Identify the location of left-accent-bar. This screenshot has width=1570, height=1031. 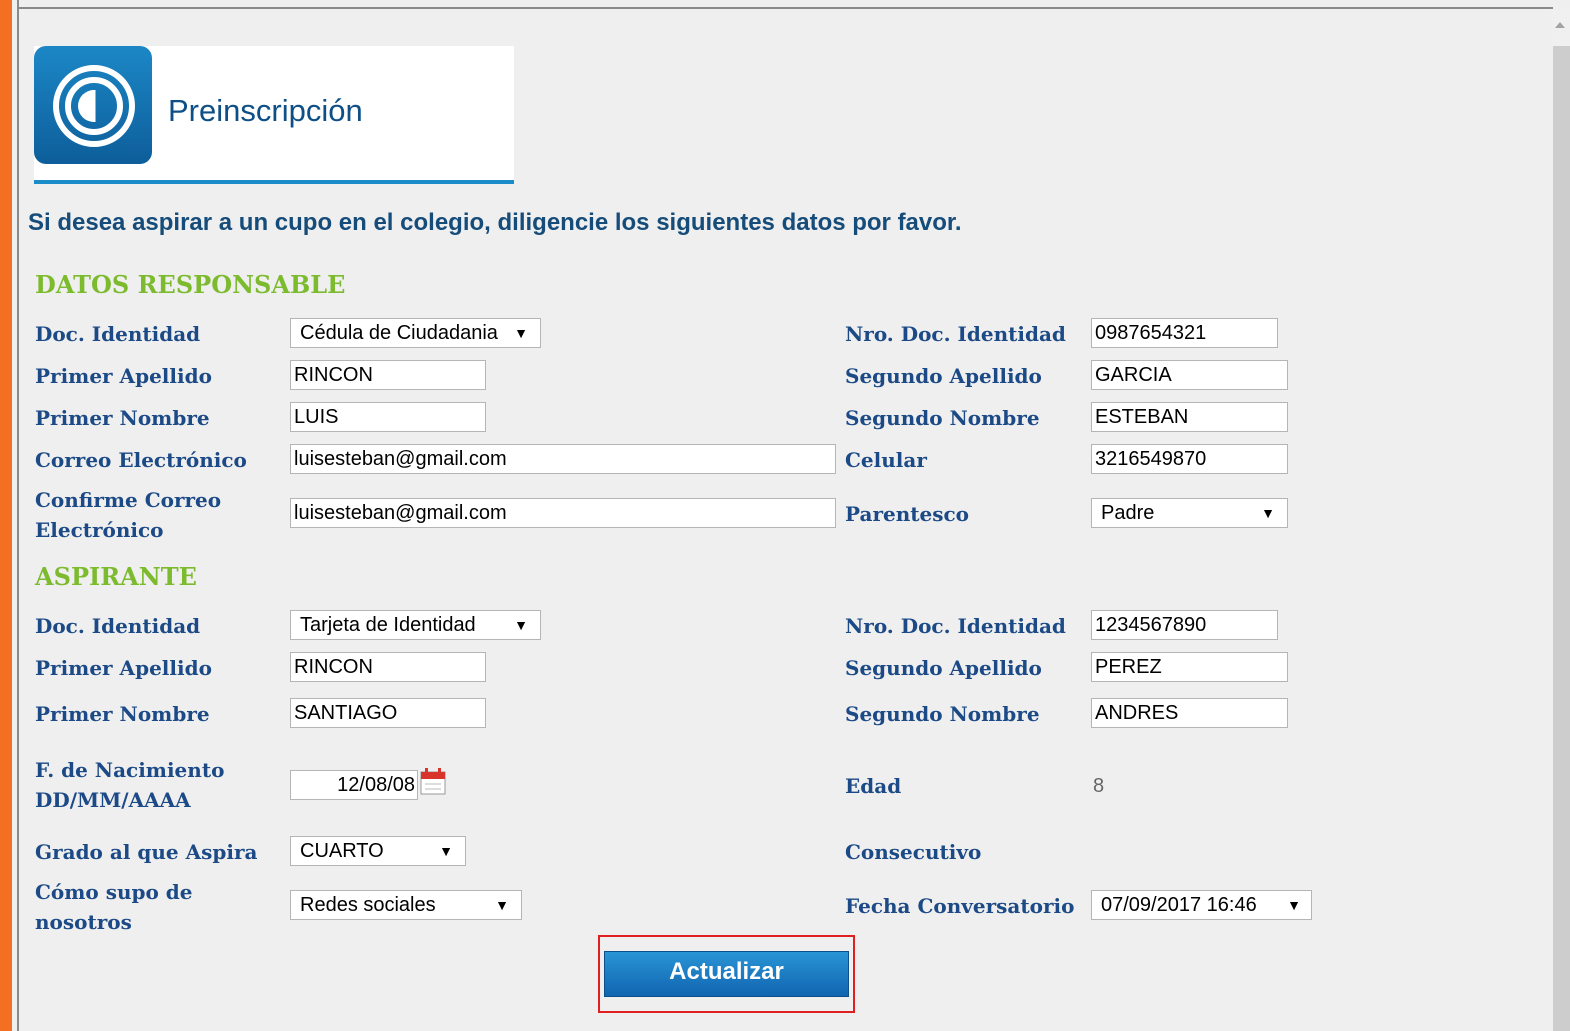
(6, 515).